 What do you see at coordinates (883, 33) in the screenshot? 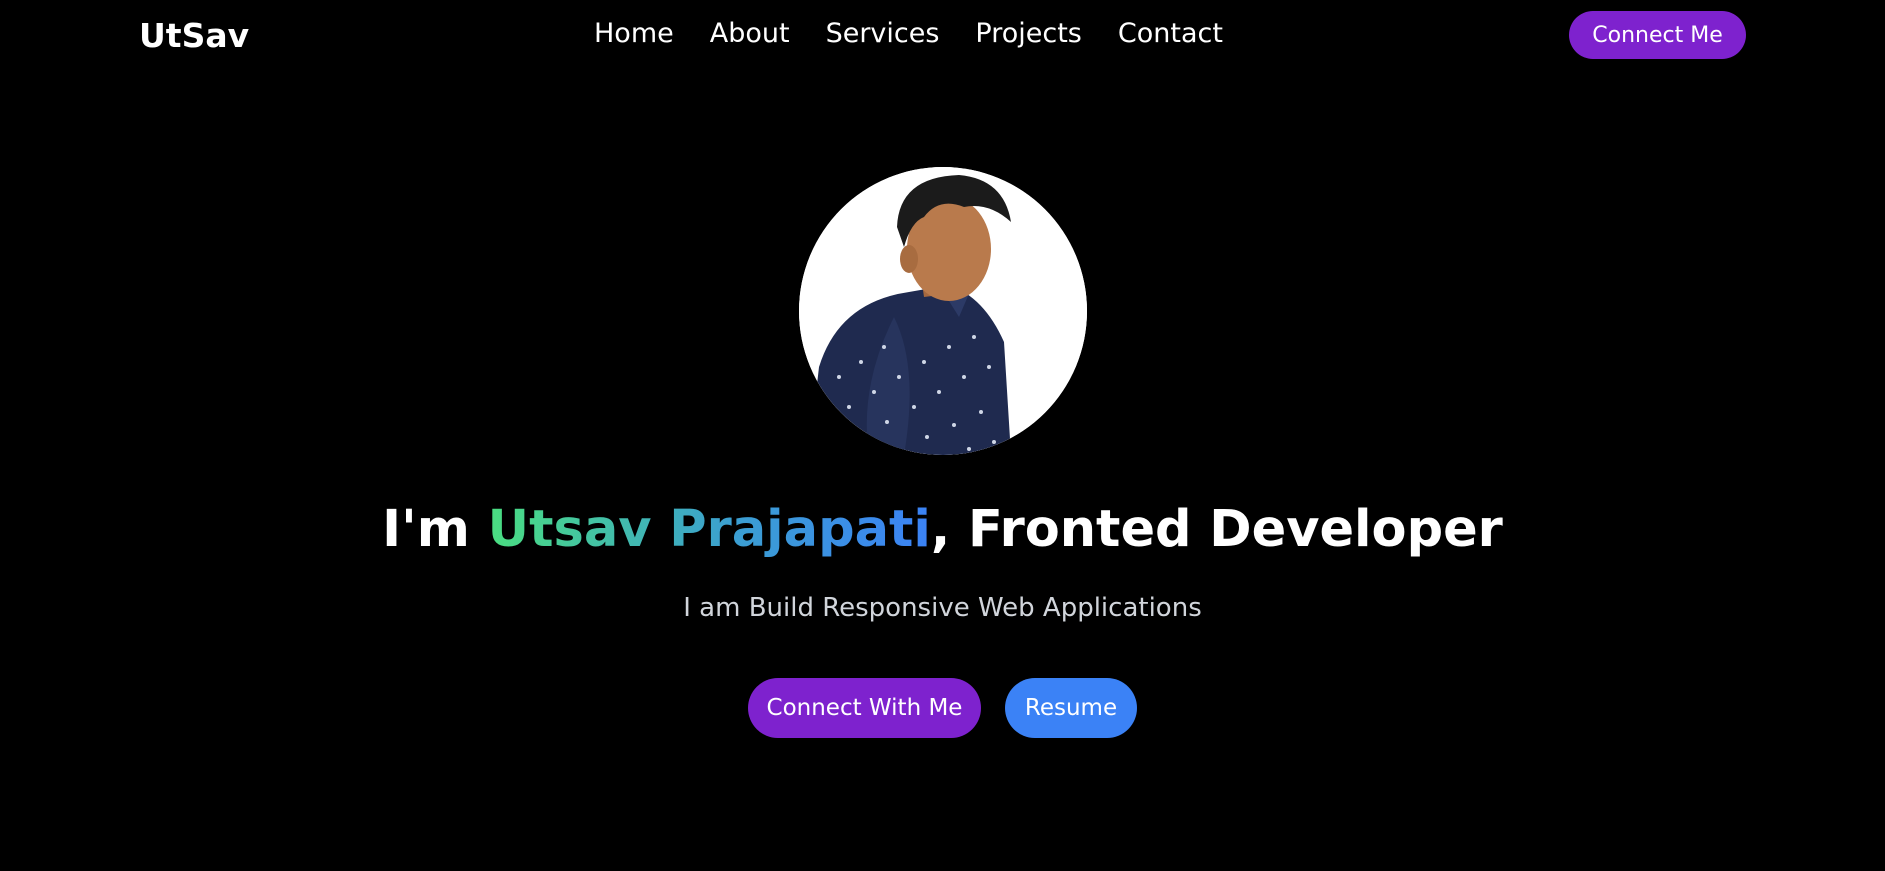
I see `nav-link-services: Services` at bounding box center [883, 33].